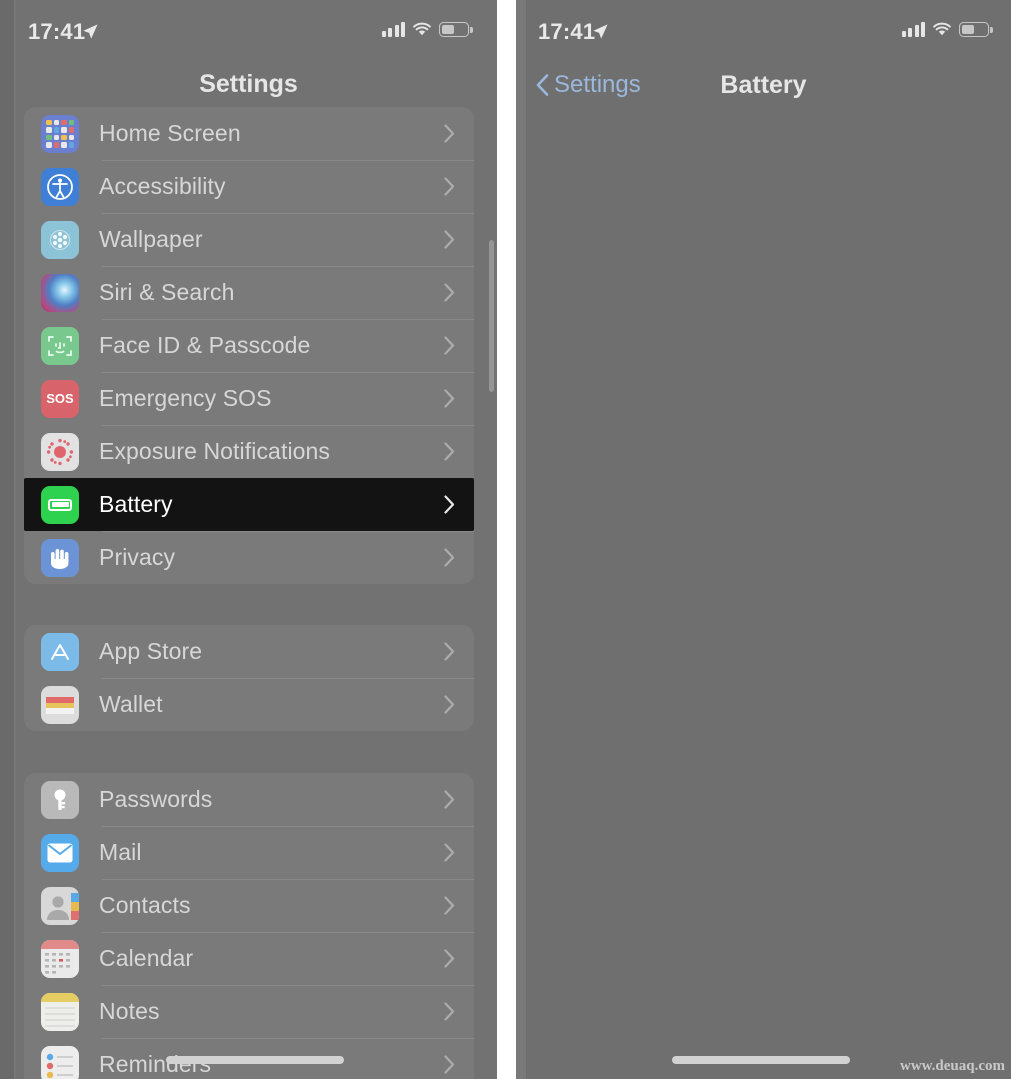 This screenshot has height=1079, width=1011. I want to click on sidebar-item-emergency-sos: SOS Emergency SOS, so click(249, 398).